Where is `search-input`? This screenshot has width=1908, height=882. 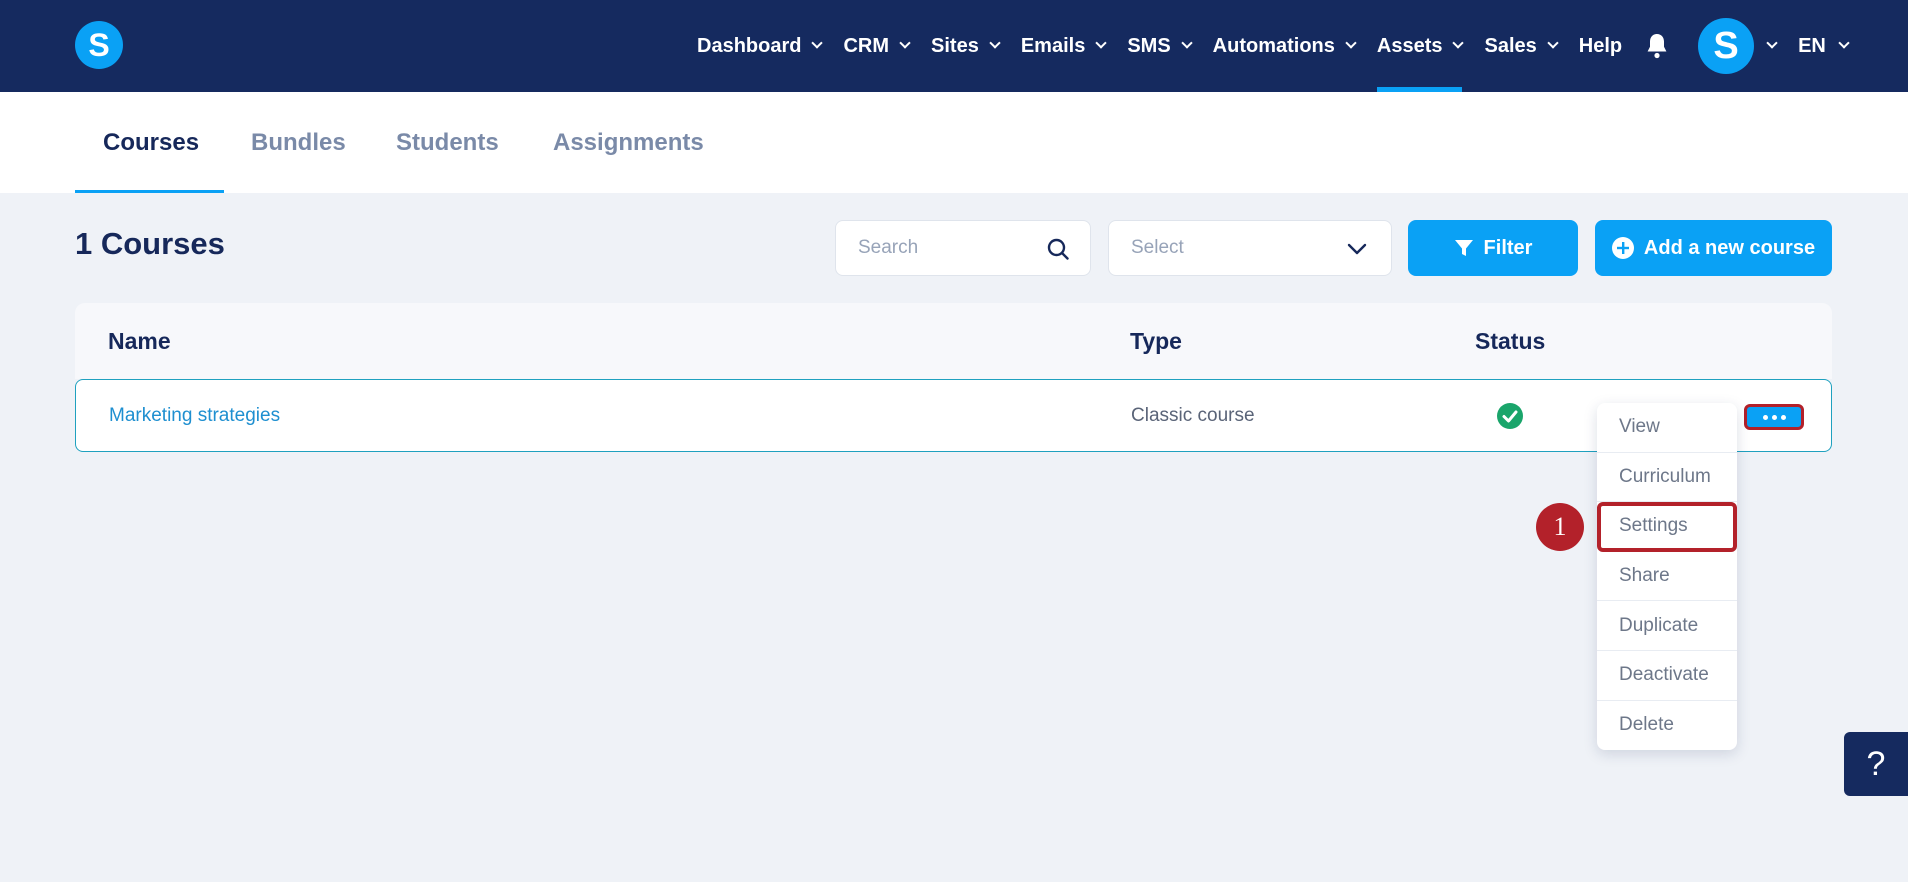 search-input is located at coordinates (948, 248).